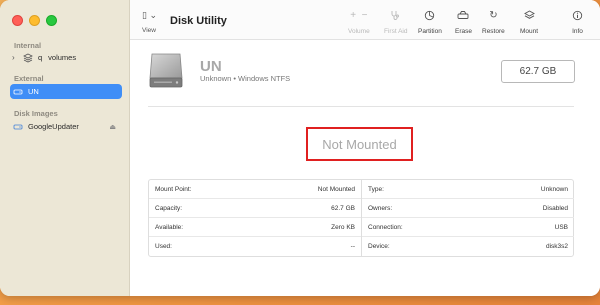 The image size is (600, 305). What do you see at coordinates (577, 16) in the screenshot?
I see `info-icon` at bounding box center [577, 16].